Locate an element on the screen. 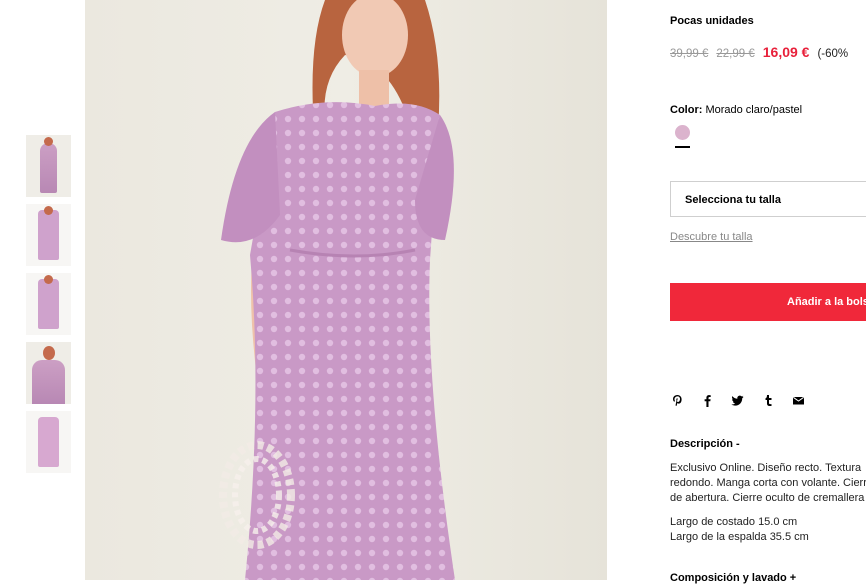  stock-status: Pocas unidades is located at coordinates (712, 21).